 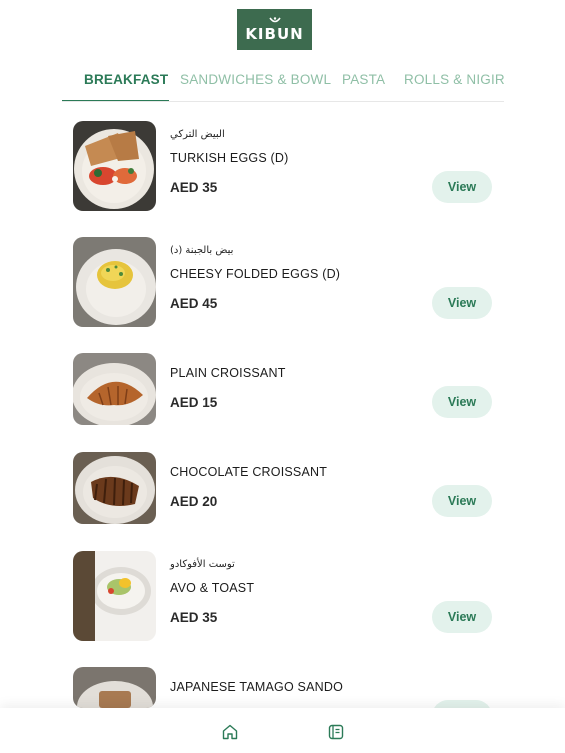 I want to click on item-name: JAPANESE TAMAGO SANDO, so click(x=256, y=687).